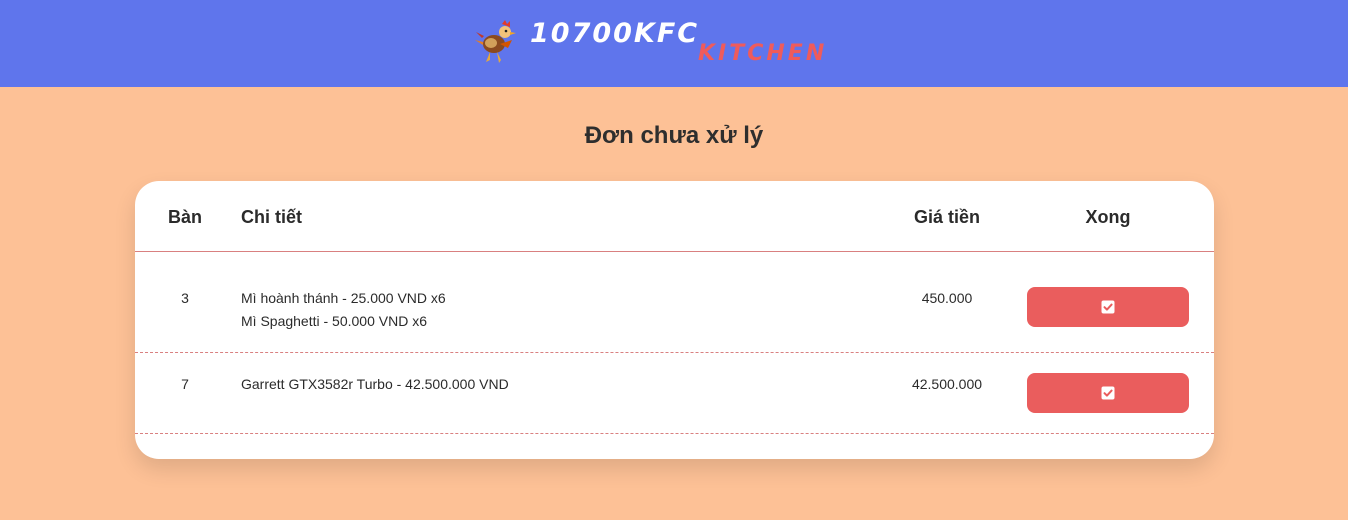 This screenshot has width=1348, height=520. What do you see at coordinates (185, 384) in the screenshot?
I see `table-number: 7` at bounding box center [185, 384].